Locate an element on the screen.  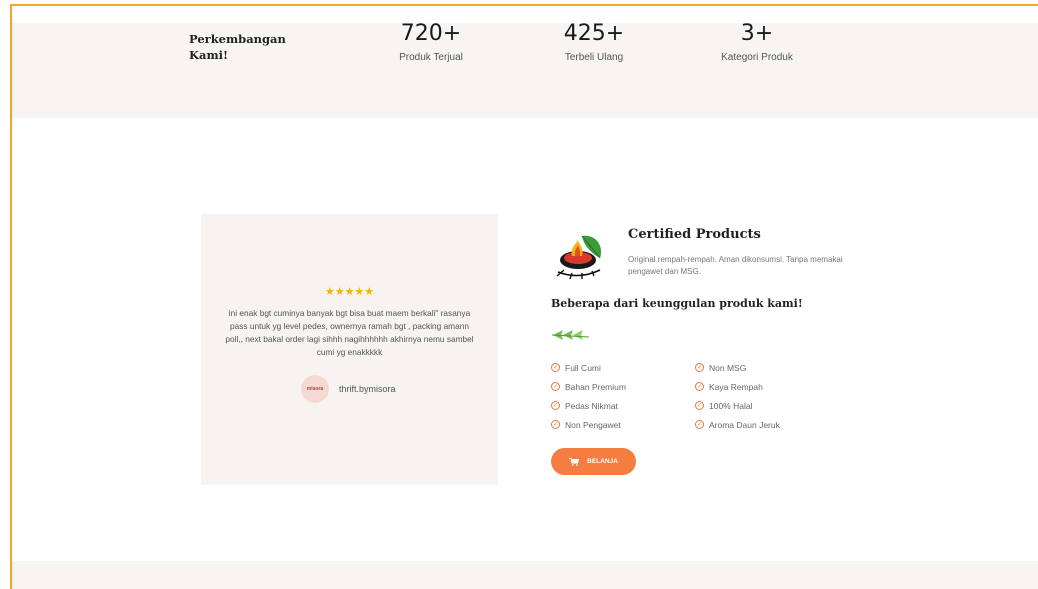
stat-label: Kategori Produk is located at coordinates (757, 57).